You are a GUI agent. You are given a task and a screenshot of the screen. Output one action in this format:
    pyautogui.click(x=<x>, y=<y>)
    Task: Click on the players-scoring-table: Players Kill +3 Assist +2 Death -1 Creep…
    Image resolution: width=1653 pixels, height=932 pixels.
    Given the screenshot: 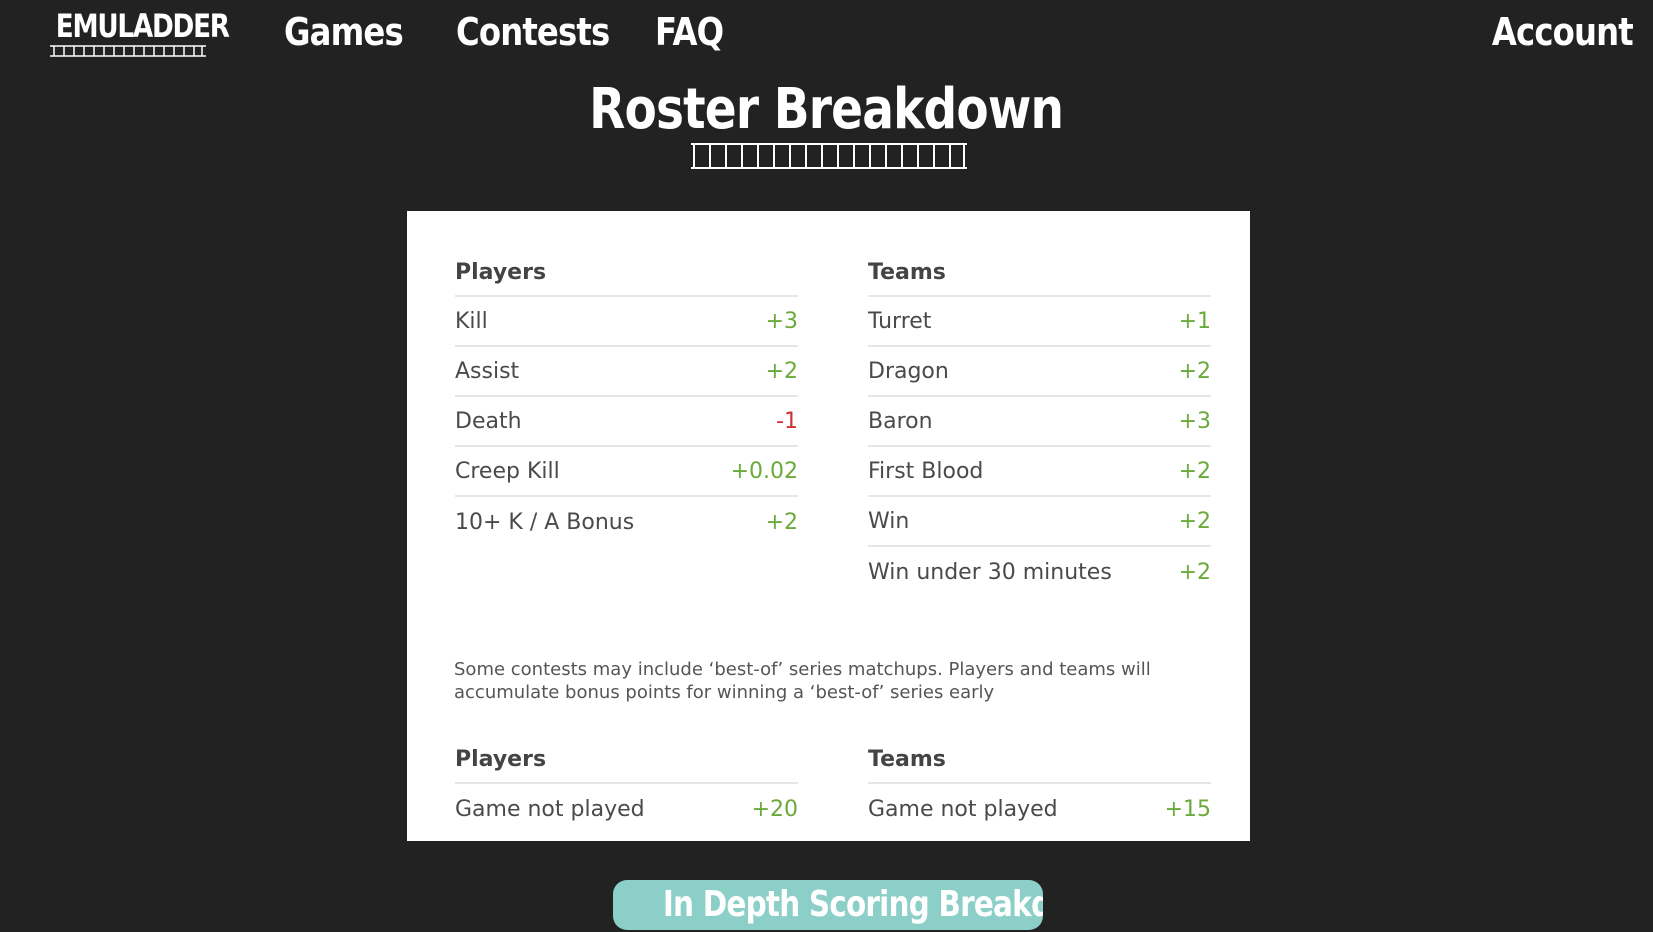 What is the action you would take?
    pyautogui.click(x=626, y=398)
    